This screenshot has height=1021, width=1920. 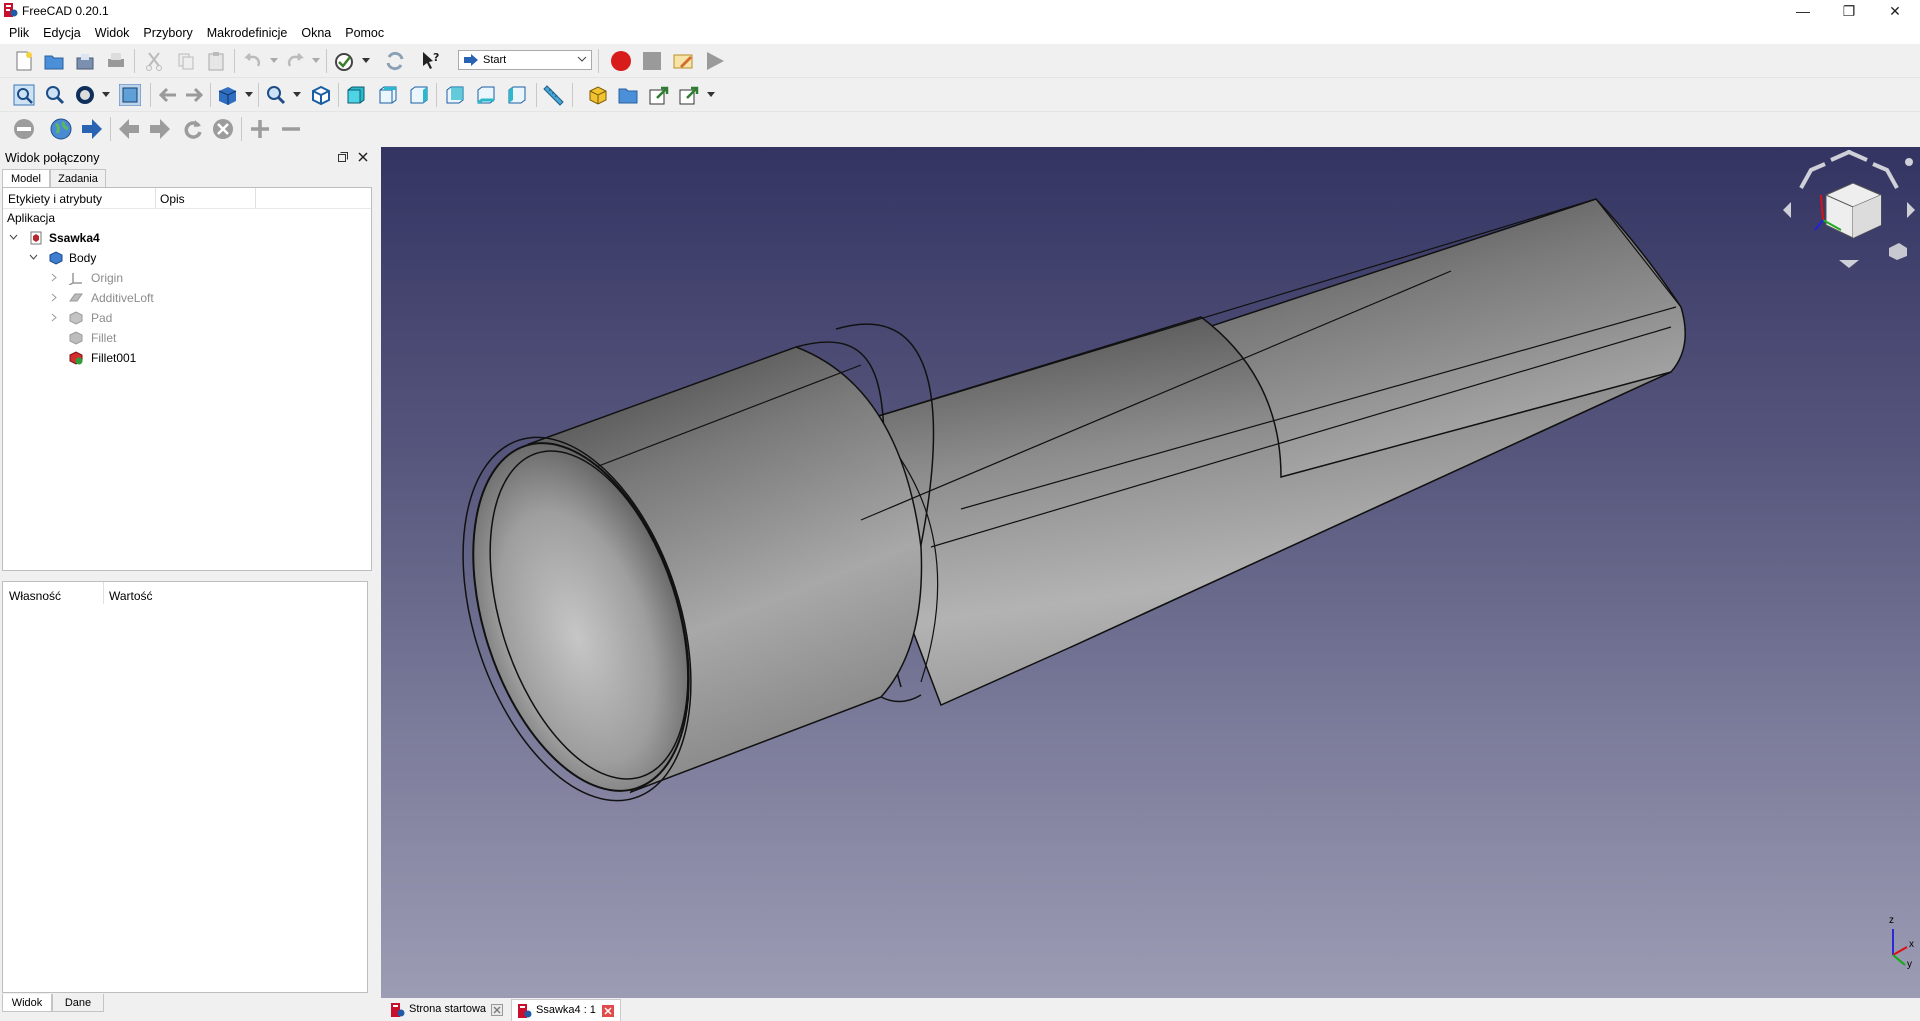 What do you see at coordinates (566, 1010) in the screenshot?
I see `doc-tab-ssawka4: Ssawka4 : 1` at bounding box center [566, 1010].